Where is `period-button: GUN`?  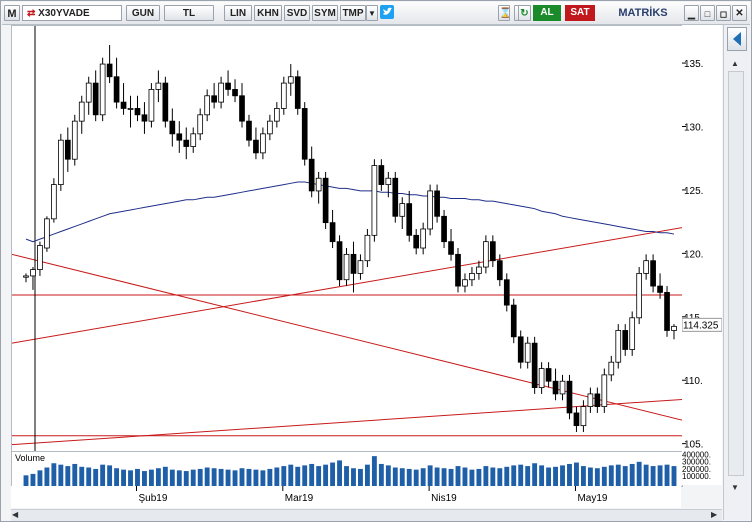
period-button: GUN is located at coordinates (143, 13).